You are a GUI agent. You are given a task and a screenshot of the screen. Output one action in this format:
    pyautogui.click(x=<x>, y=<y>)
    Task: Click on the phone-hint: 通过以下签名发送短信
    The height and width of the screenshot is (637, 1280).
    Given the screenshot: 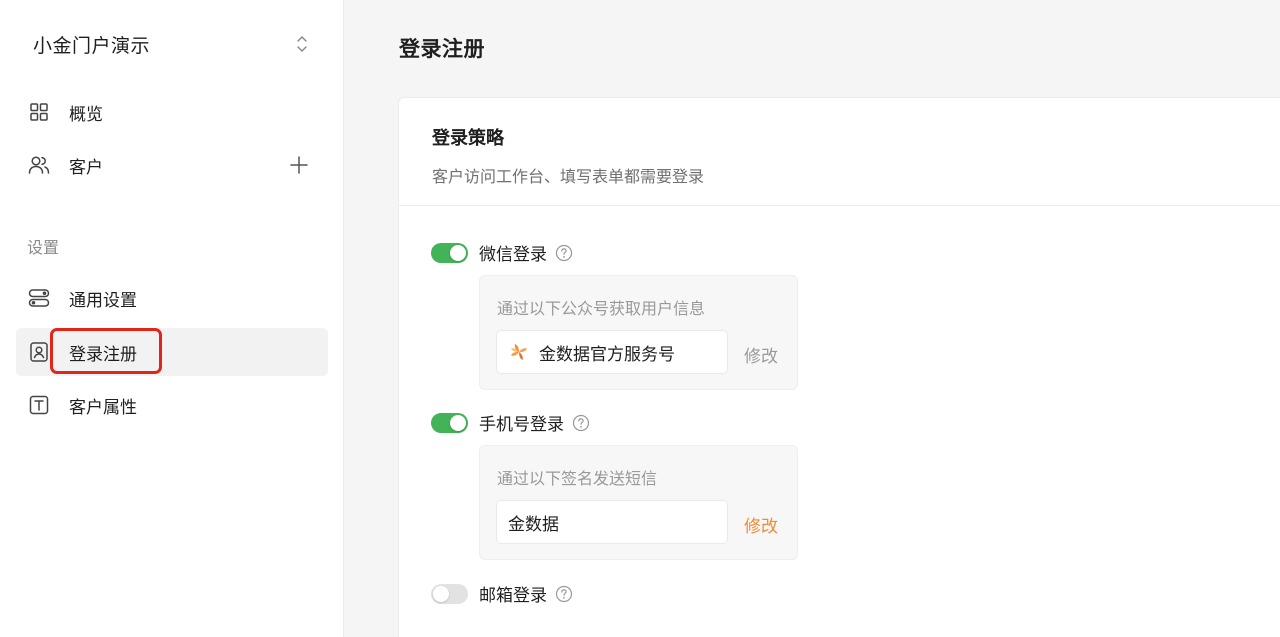 What is the action you would take?
    pyautogui.click(x=577, y=478)
    